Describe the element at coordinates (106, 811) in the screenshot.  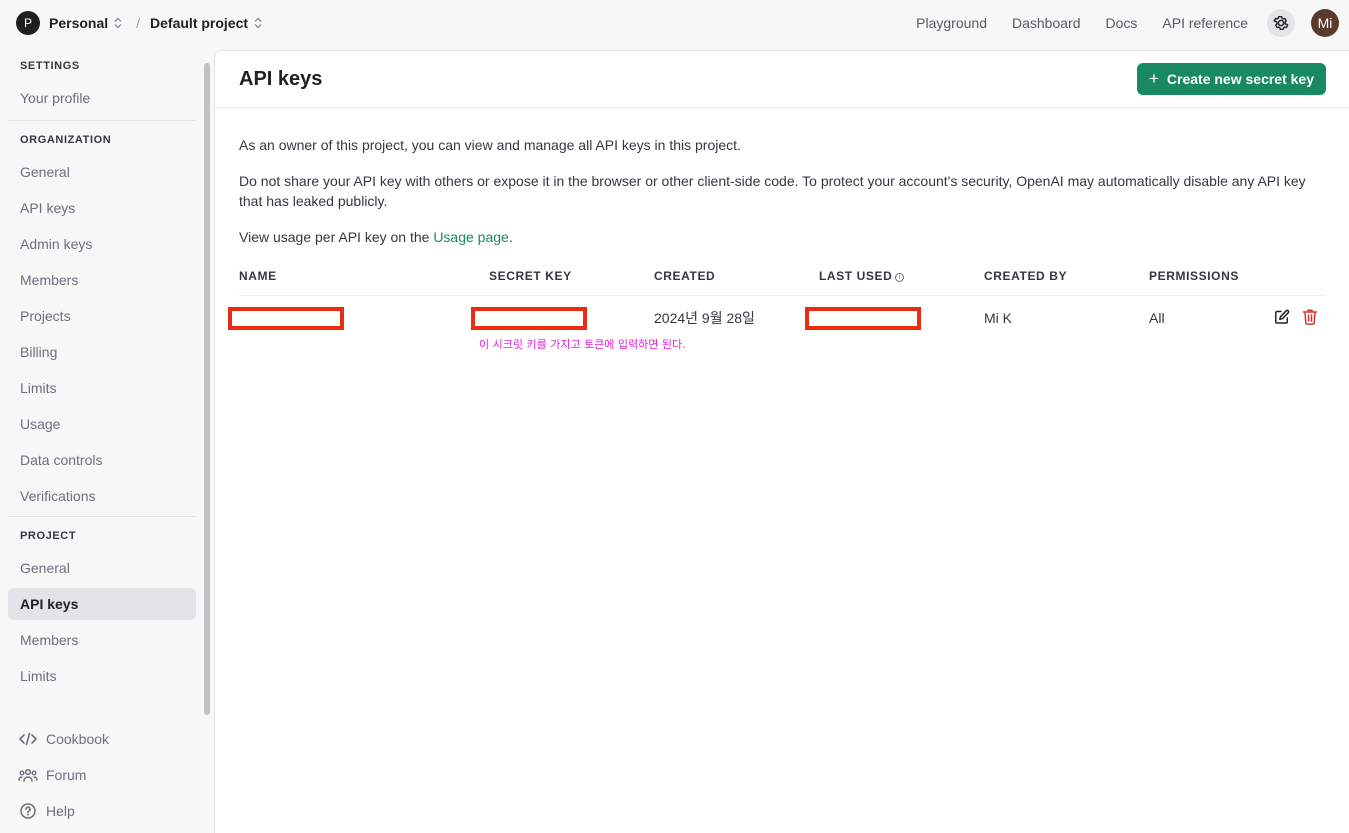
I see `sidebar-link-help: Help` at that location.